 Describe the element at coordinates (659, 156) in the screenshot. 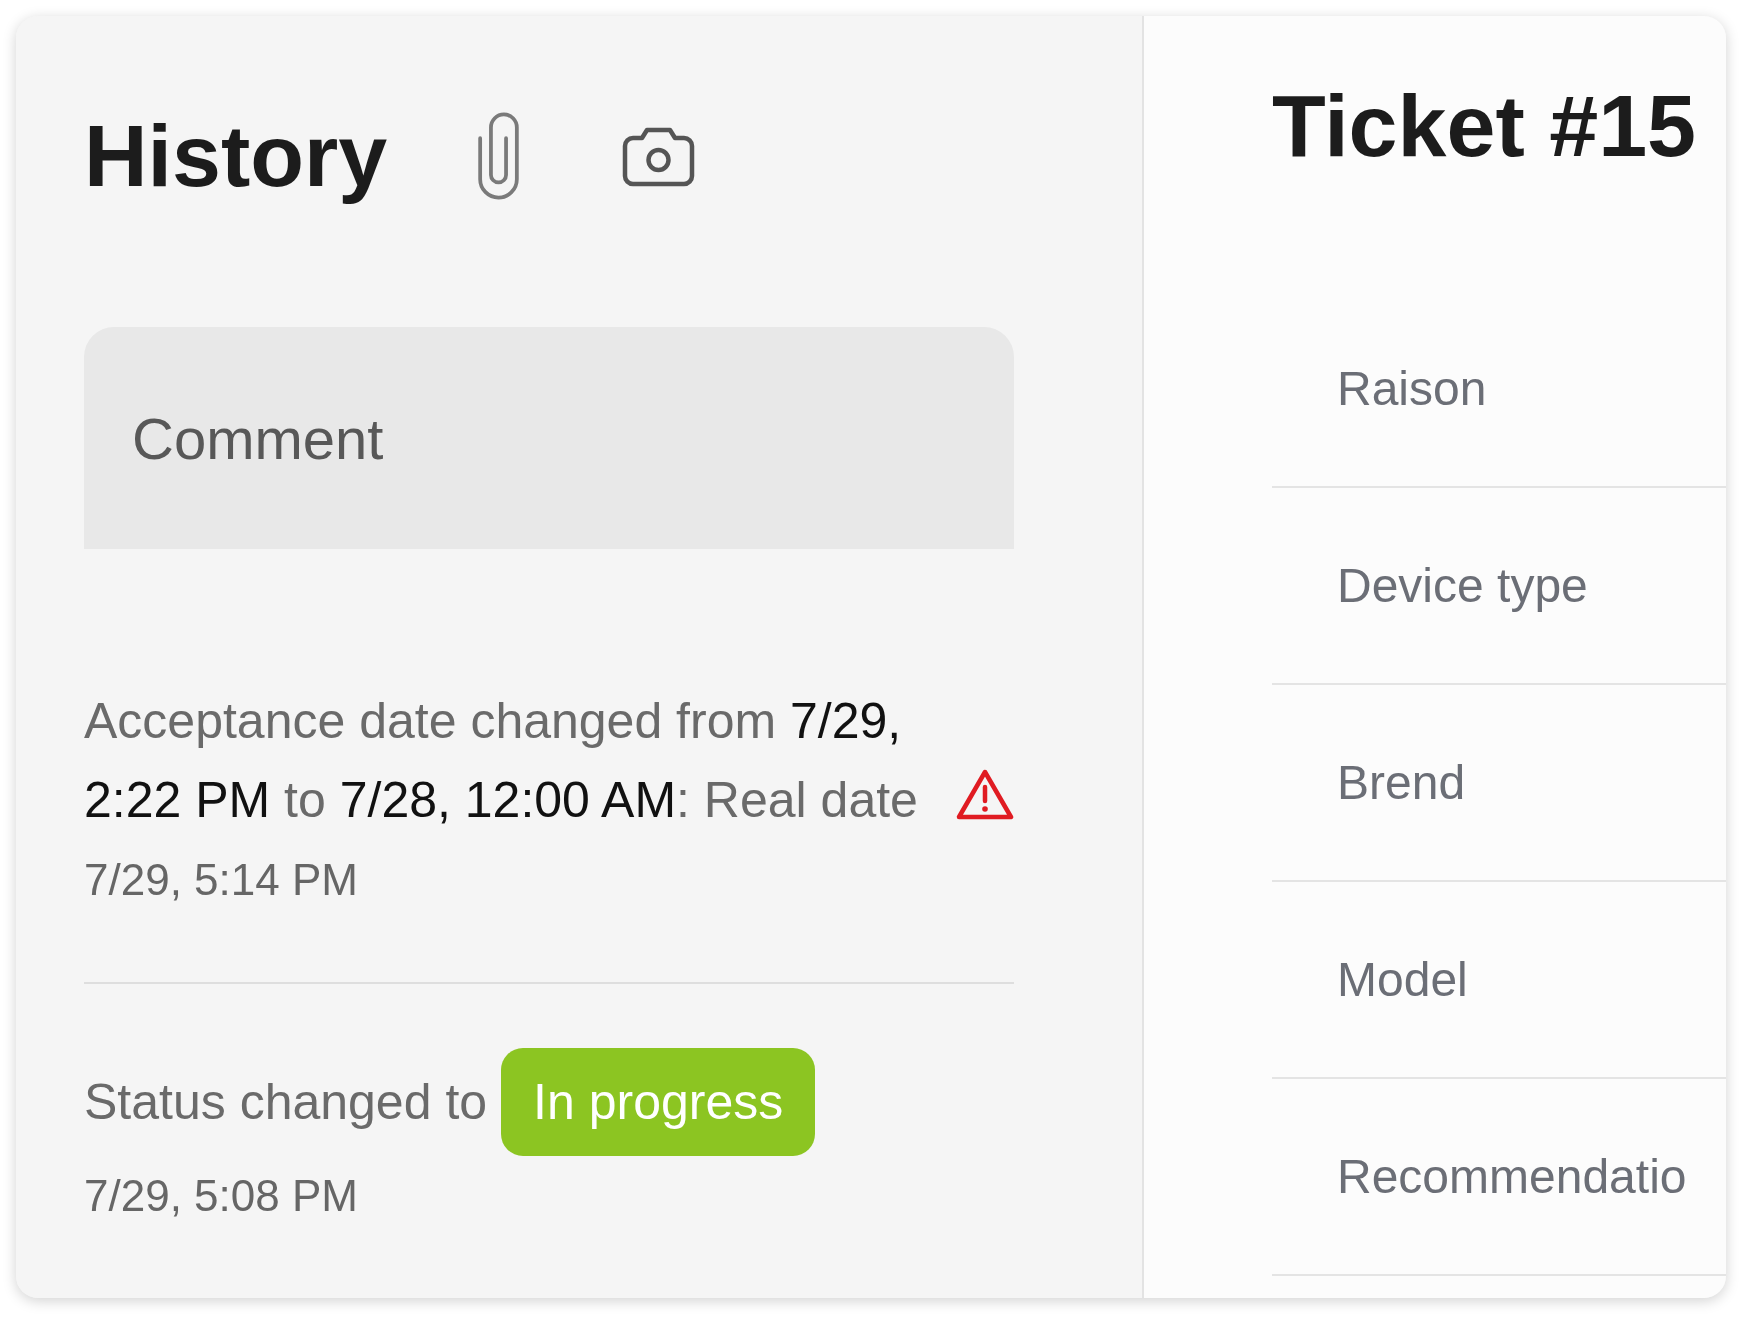

I see `camera-icon` at that location.